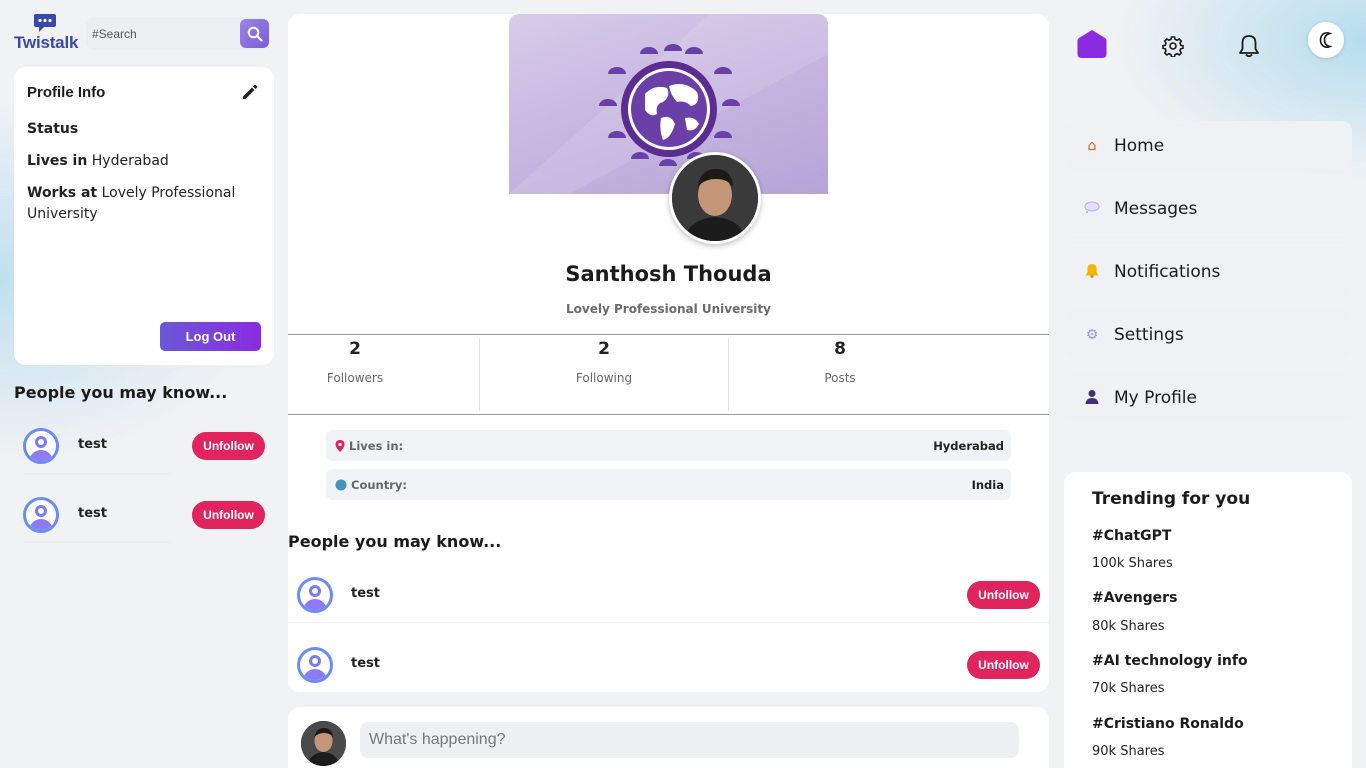 This screenshot has width=1366, height=768. I want to click on post-composer, so click(668, 737).